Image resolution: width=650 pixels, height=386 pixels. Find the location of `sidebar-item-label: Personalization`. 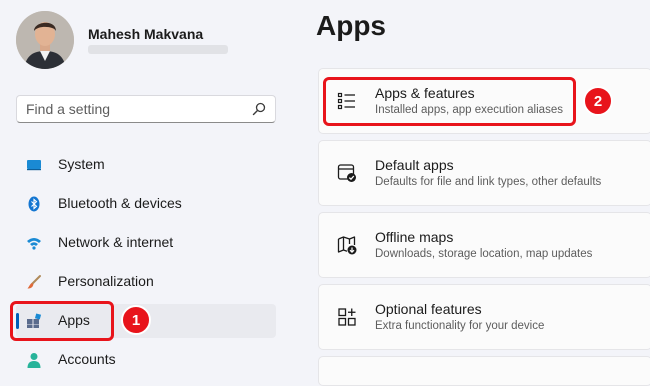

sidebar-item-label: Personalization is located at coordinates (106, 281).